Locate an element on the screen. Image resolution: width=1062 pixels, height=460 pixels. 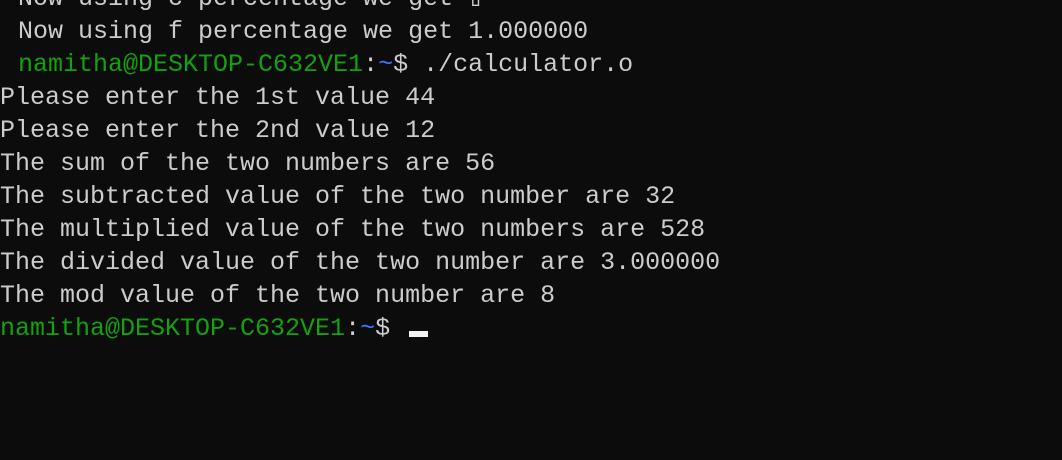
output-line-first-value: Please enter the 1st value 44 is located at coordinates (218, 97).